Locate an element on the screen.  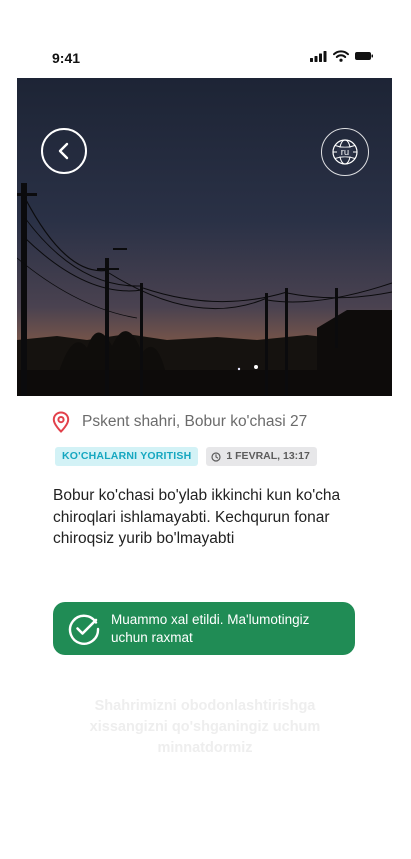
date-badge: 1 FEVRAL, 13:17 is located at coordinates (261, 456).